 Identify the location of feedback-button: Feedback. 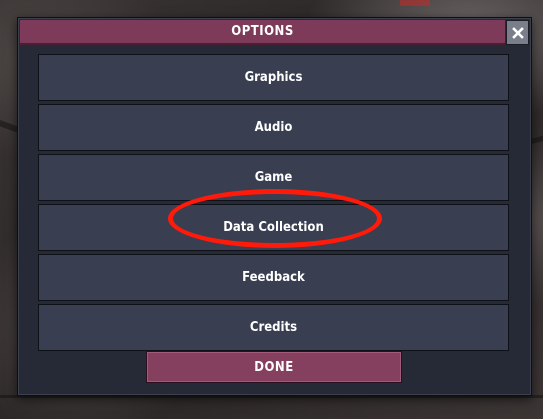
(273, 277).